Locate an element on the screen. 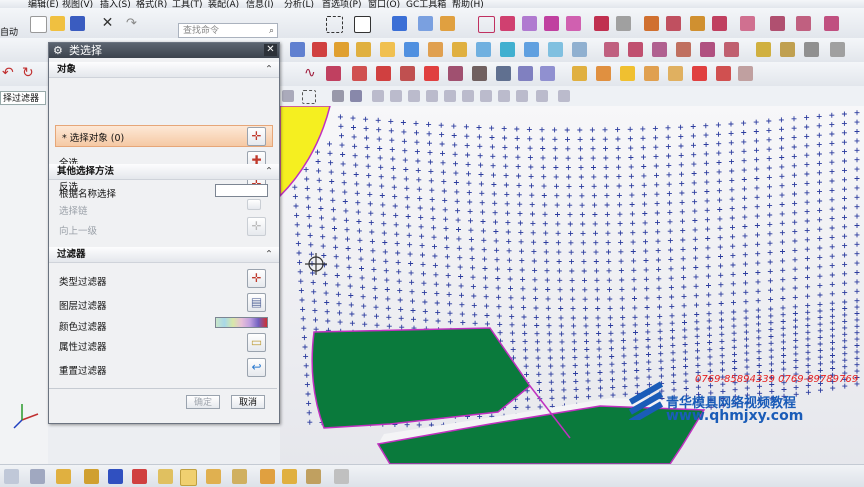  select-box-icon is located at coordinates (334, 24).